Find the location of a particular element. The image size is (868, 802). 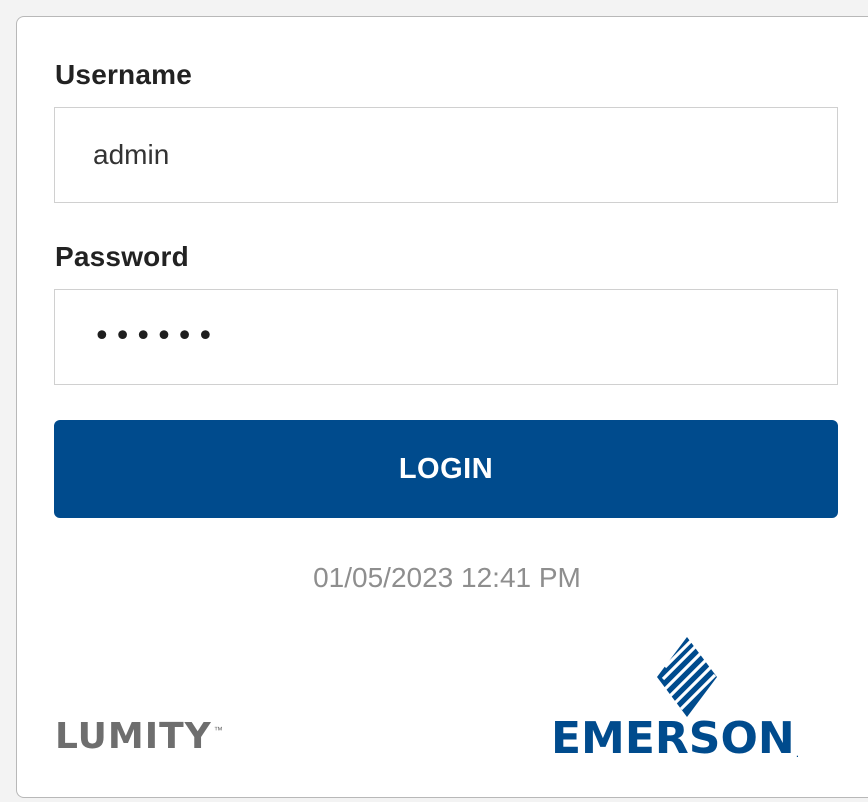

login-button: LOGIN is located at coordinates (446, 469).